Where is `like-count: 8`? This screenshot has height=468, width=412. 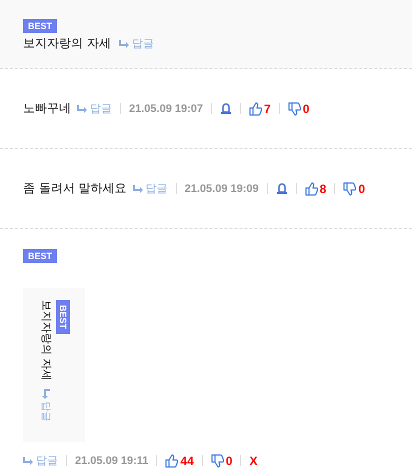 like-count: 8 is located at coordinates (323, 189).